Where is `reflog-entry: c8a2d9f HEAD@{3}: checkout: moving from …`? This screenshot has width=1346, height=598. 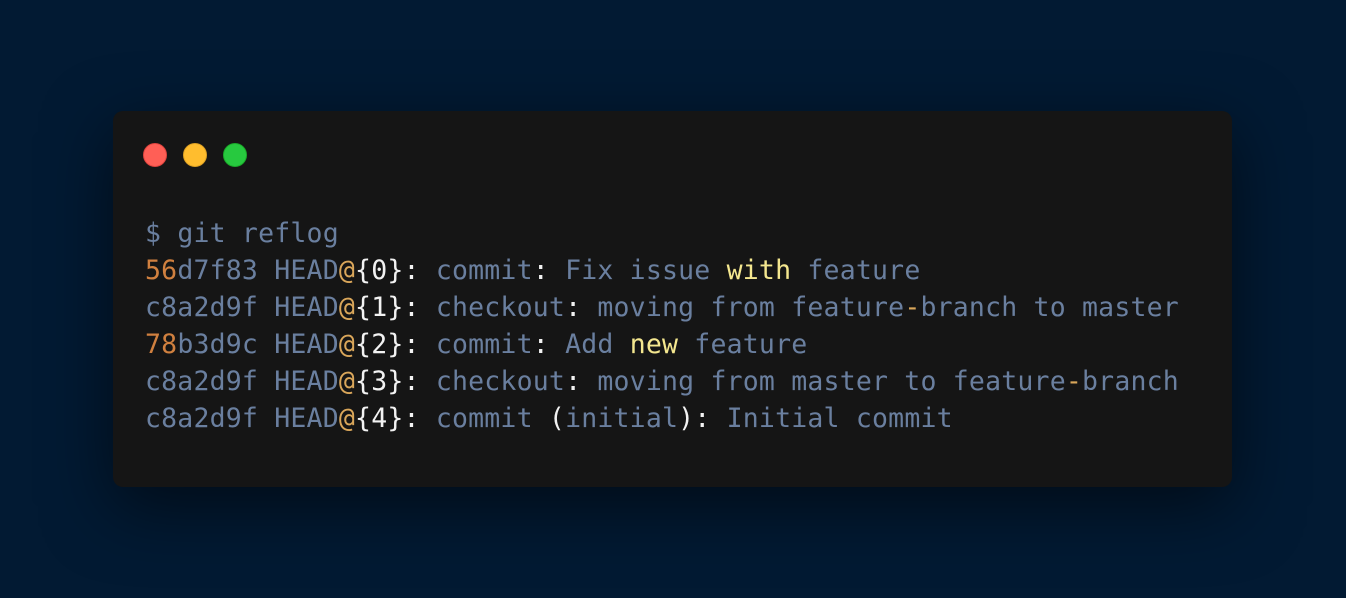
reflog-entry: c8a2d9f HEAD@{3}: checkout: moving from … is located at coordinates (662, 381).